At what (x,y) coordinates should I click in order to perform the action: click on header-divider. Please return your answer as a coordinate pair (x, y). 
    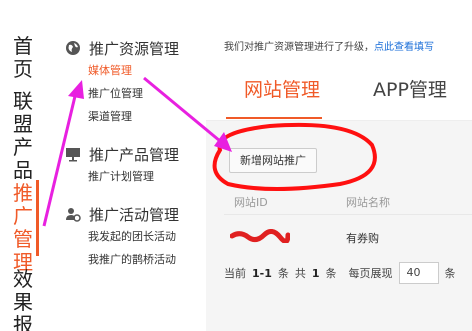
    Looking at the image, I should click on (348, 214).